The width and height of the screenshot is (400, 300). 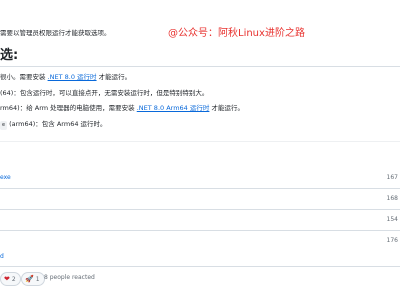 What do you see at coordinates (24, 77) in the screenshot?
I see `option-text: 很小。需要安装` at bounding box center [24, 77].